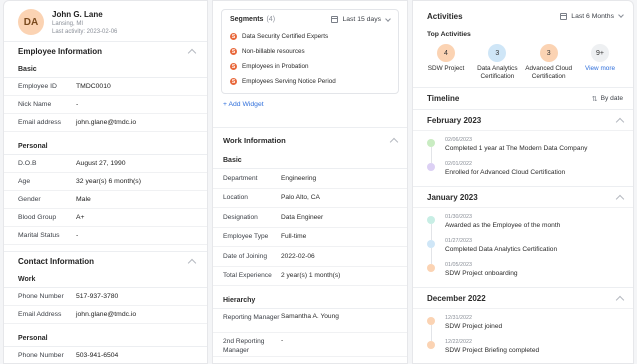 The width and height of the screenshot is (637, 364). What do you see at coordinates (310, 160) in the screenshot?
I see `work-basic-group-label: Basic` at bounding box center [310, 160].